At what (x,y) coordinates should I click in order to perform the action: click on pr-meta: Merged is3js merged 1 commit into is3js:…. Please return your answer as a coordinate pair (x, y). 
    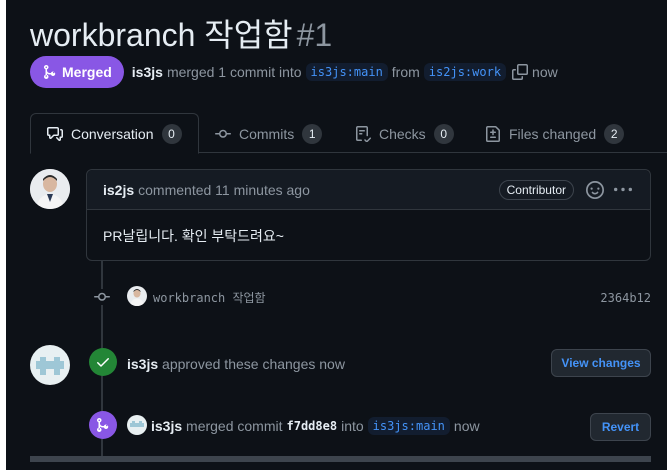
    Looking at the image, I should click on (294, 72).